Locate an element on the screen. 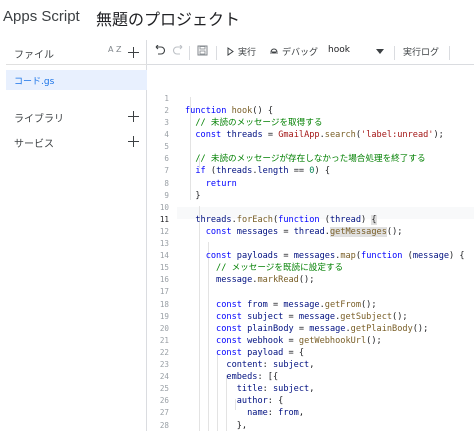 The image size is (474, 431). code-line: 27 }, is located at coordinates (310, 412).